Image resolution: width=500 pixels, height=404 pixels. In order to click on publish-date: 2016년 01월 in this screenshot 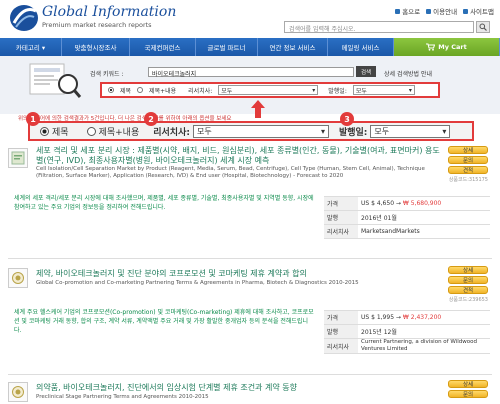, I will do `click(424, 217)`.